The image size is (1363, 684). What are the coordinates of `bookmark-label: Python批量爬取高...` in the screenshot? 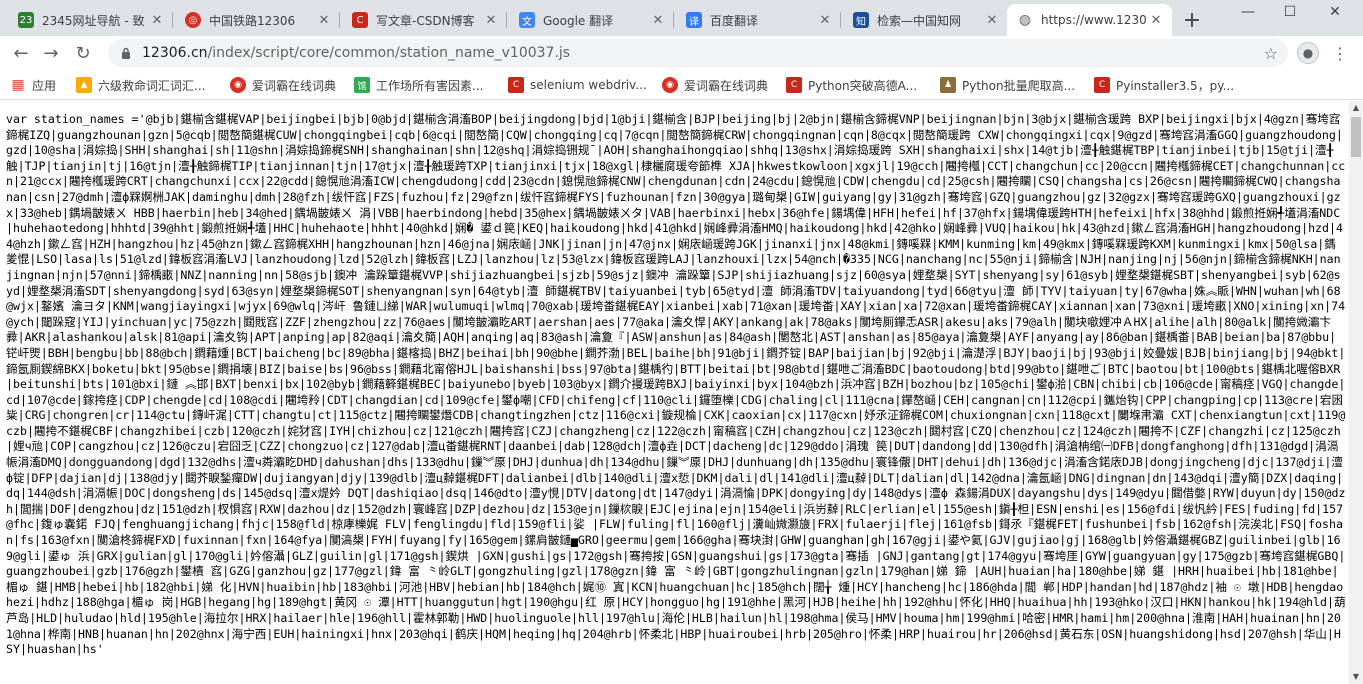 It's located at (1019, 85).